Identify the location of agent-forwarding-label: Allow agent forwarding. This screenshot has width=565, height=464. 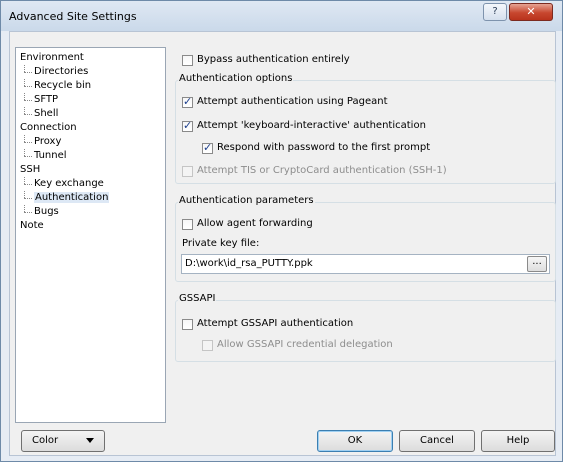
(255, 223).